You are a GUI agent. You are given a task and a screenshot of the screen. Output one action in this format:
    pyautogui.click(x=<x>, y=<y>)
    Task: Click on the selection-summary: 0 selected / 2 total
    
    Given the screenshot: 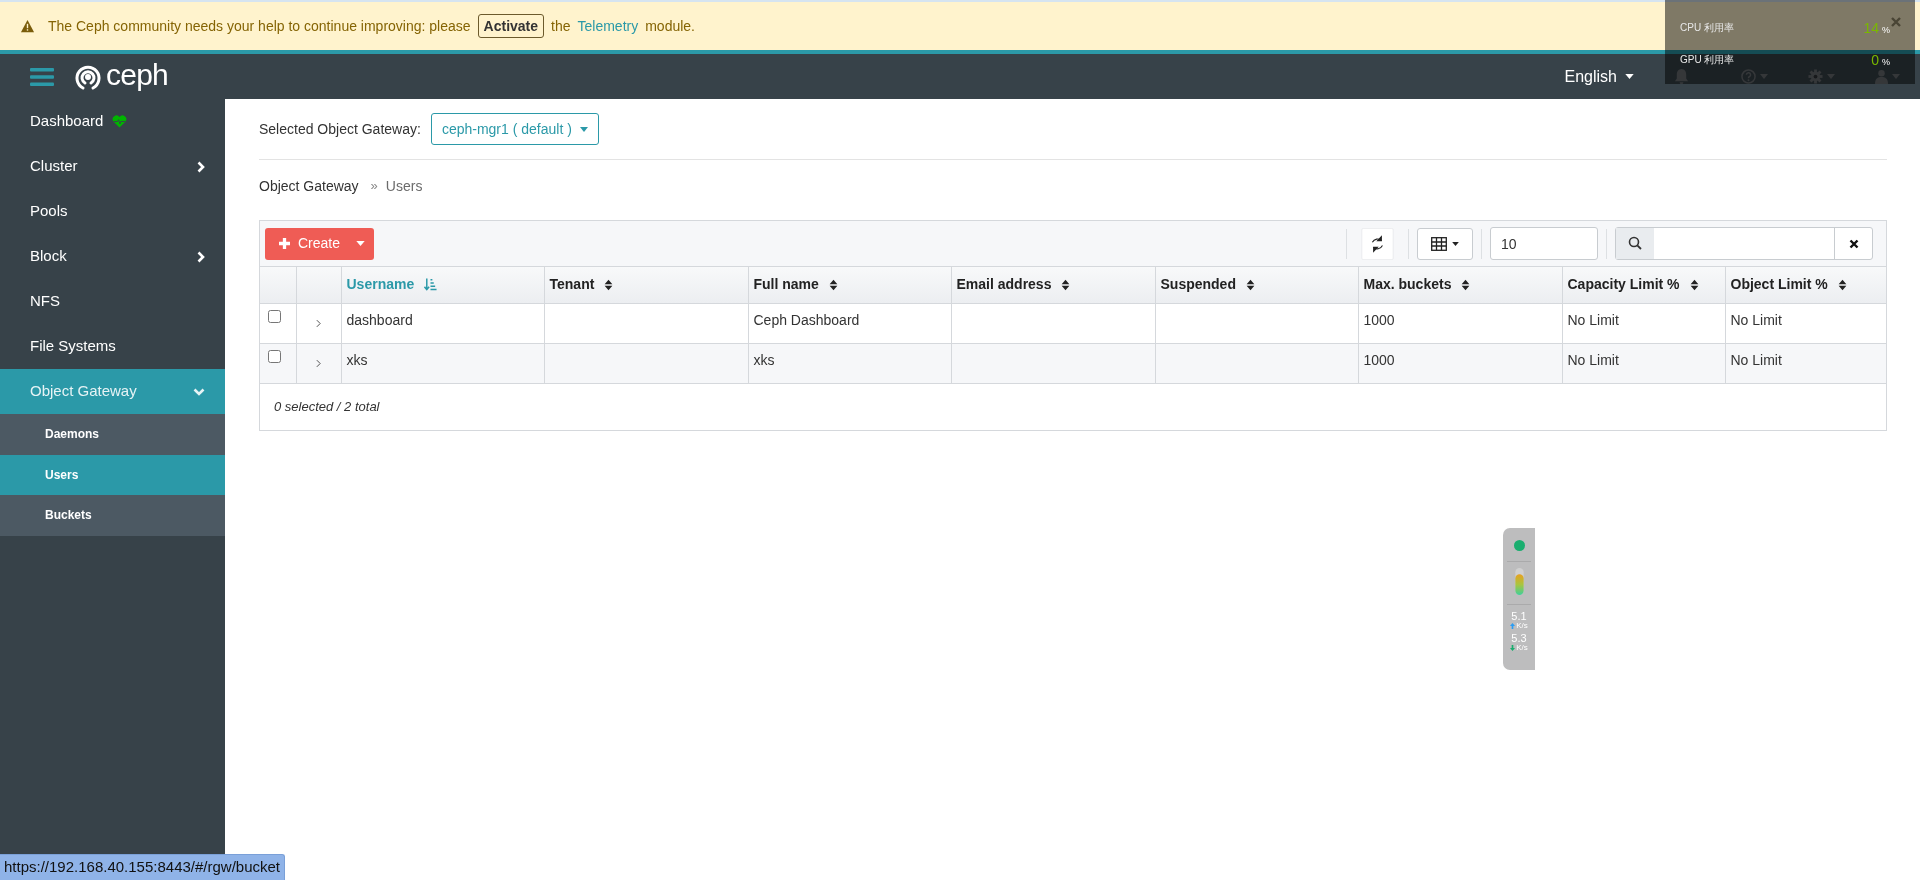 What is the action you would take?
    pyautogui.click(x=327, y=406)
    